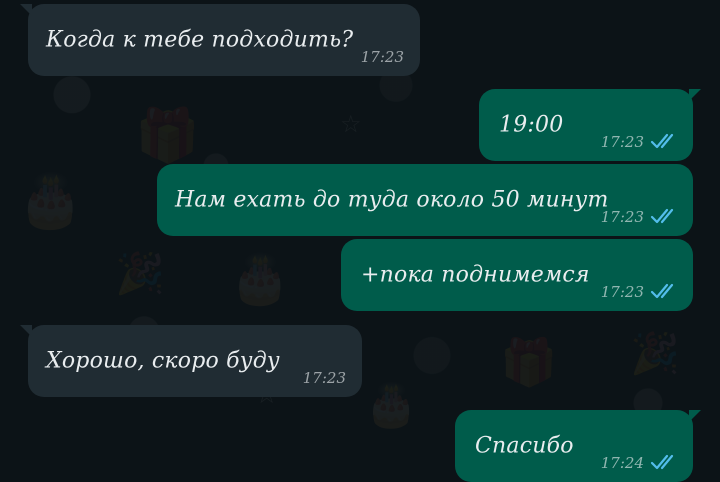  I want to click on message-bubble-outgoing: Спасибо 17:24, so click(578, 446).